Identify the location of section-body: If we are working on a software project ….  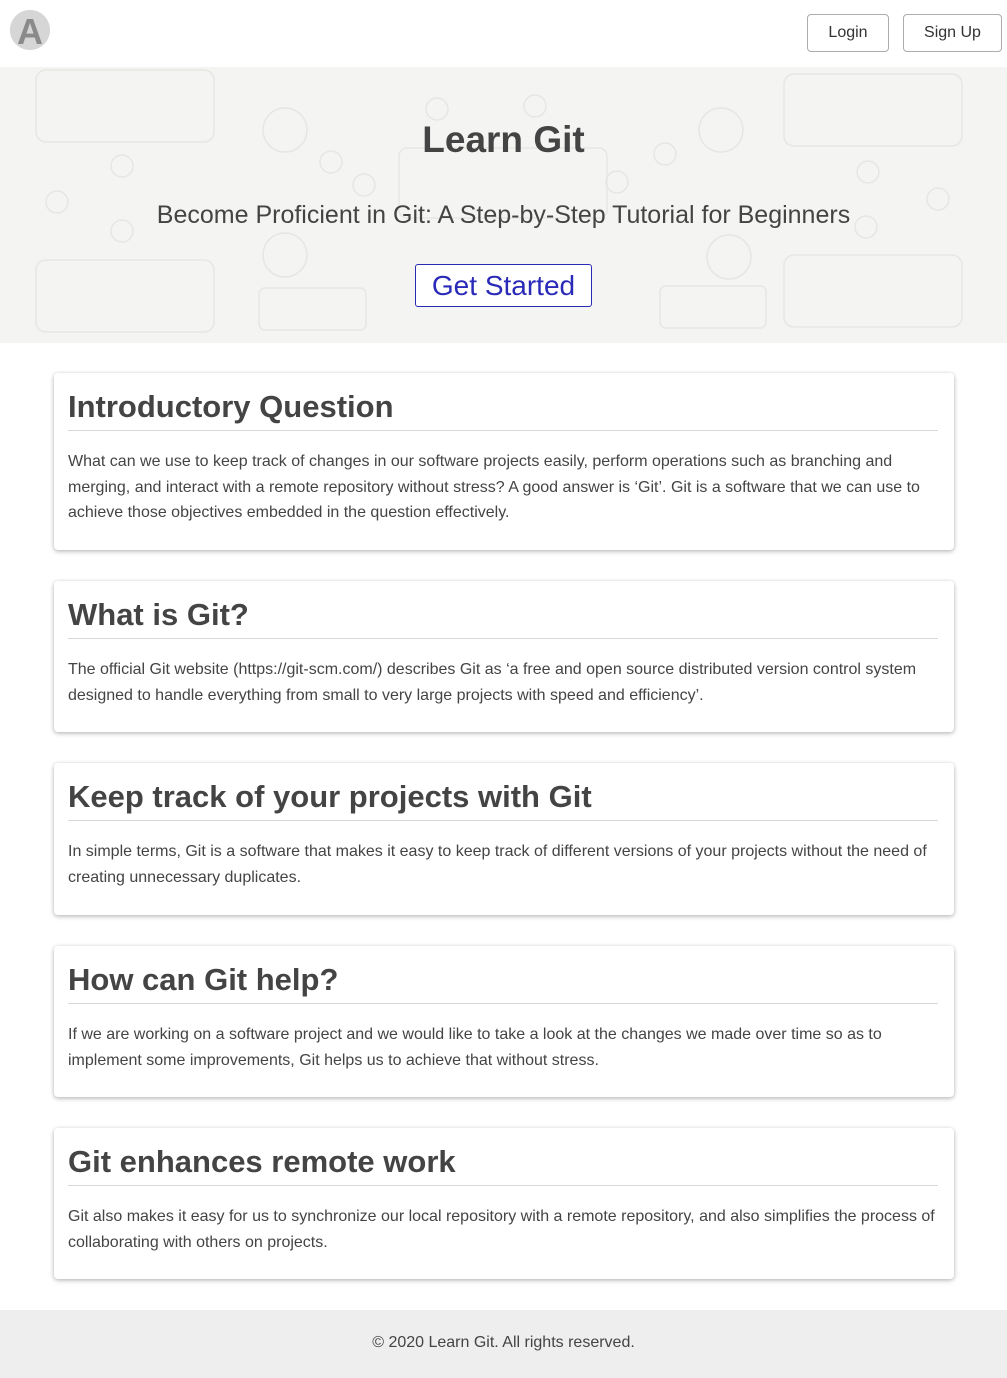
(475, 1047).